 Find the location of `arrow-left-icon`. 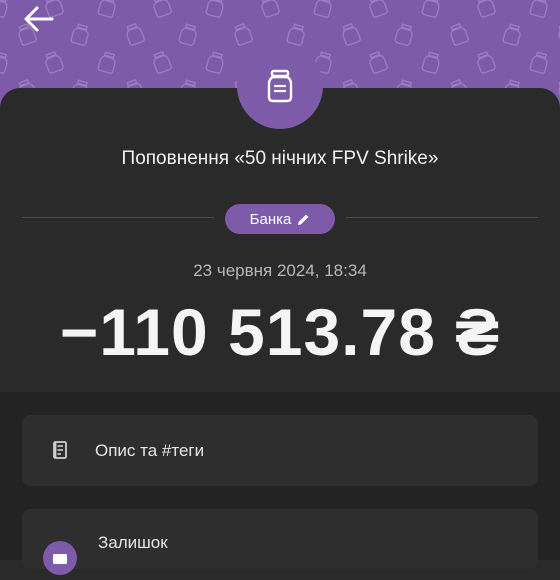

arrow-left-icon is located at coordinates (39, 19).